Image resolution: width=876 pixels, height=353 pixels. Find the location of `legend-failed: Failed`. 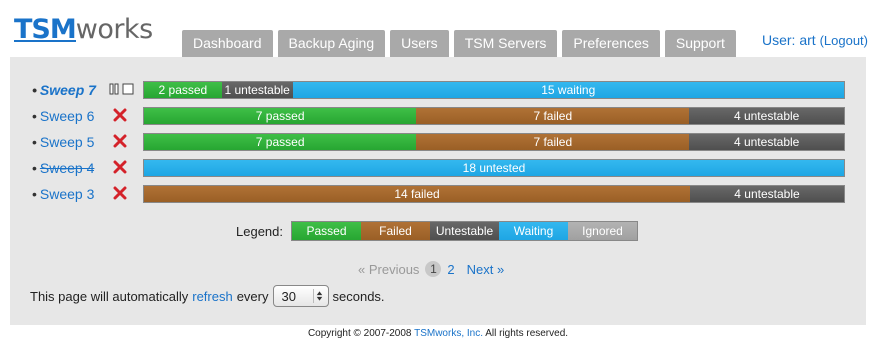

legend-failed: Failed is located at coordinates (395, 231).